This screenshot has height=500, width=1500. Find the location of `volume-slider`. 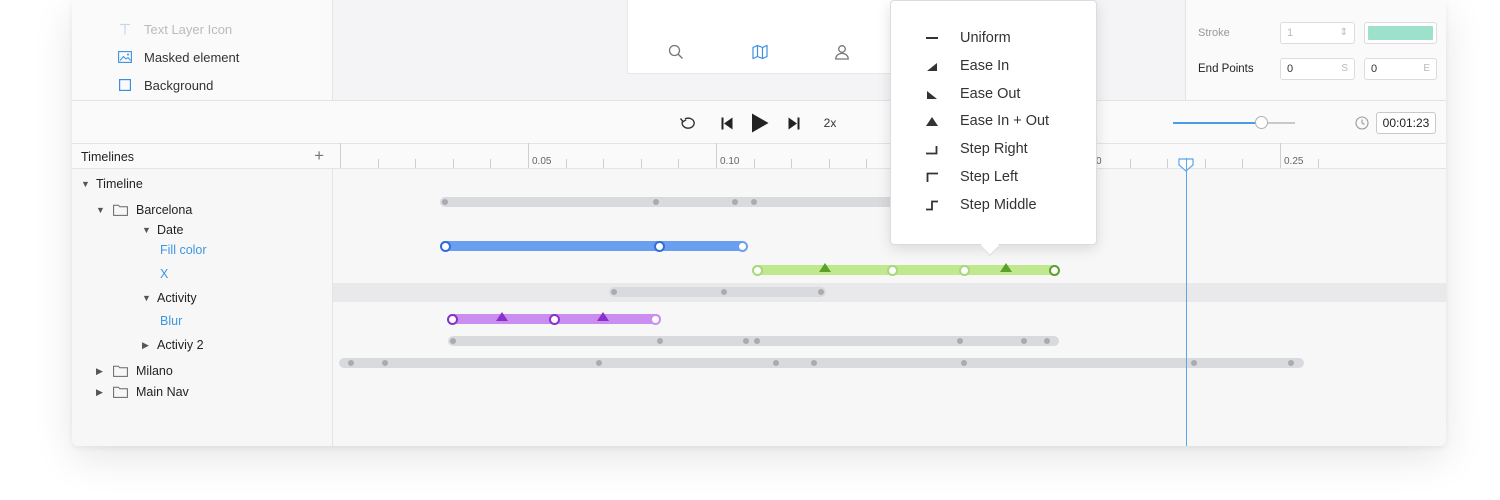

volume-slider is located at coordinates (1234, 122).